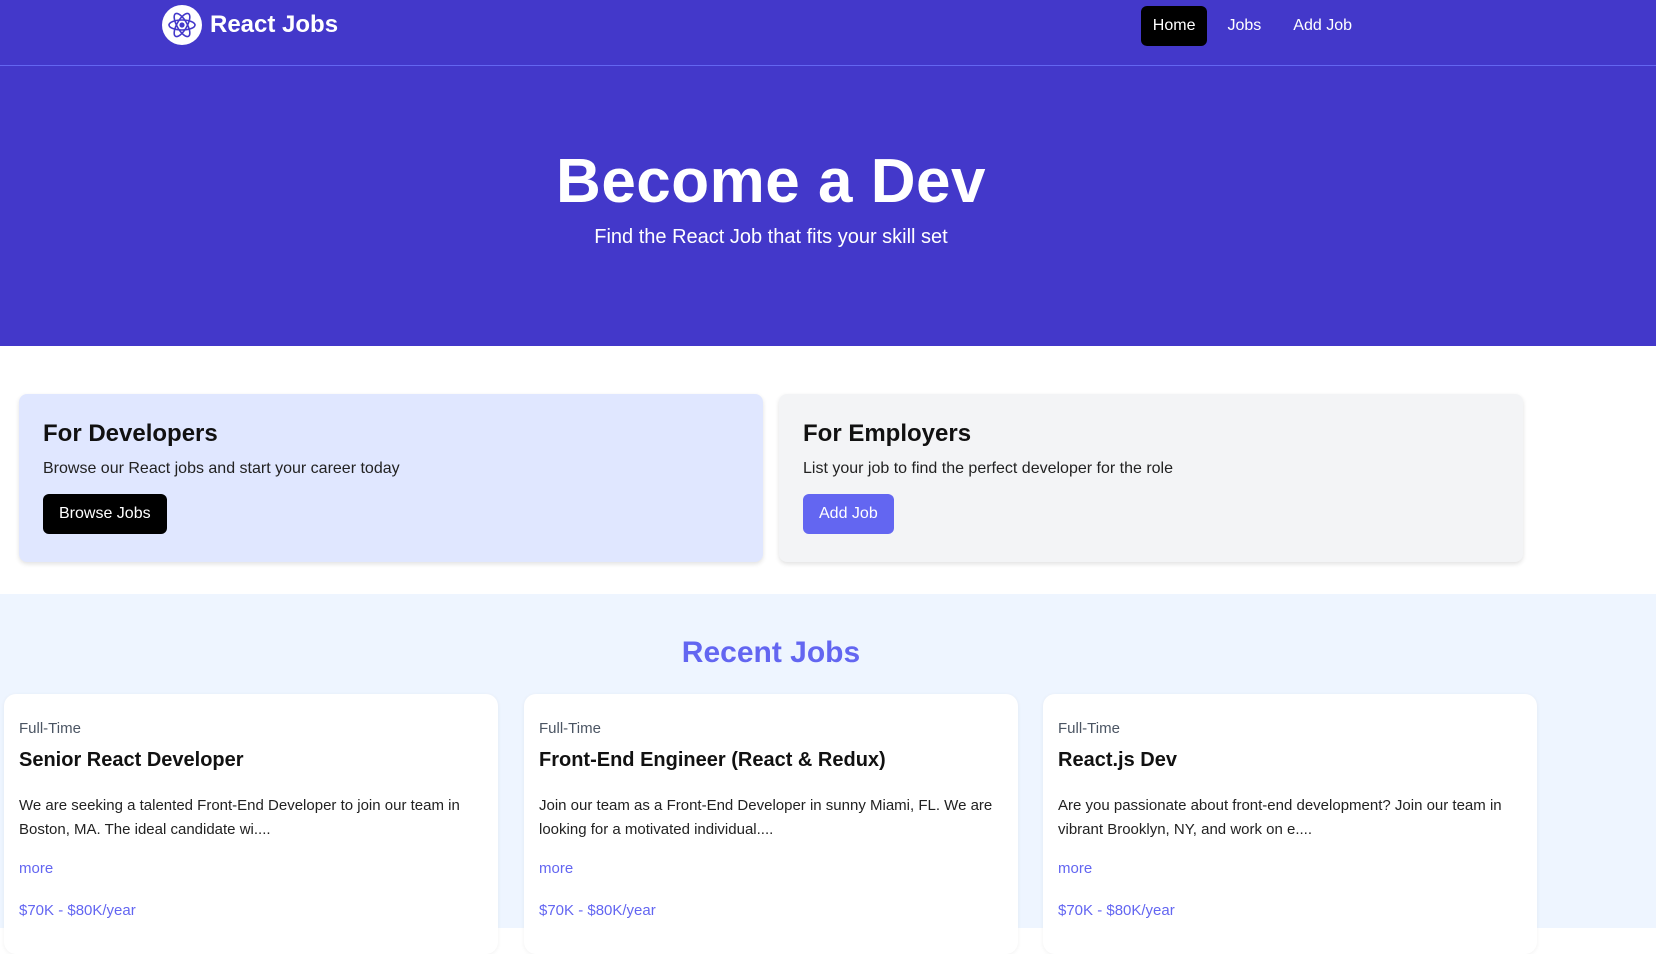  I want to click on react-atom-icon, so click(182, 25).